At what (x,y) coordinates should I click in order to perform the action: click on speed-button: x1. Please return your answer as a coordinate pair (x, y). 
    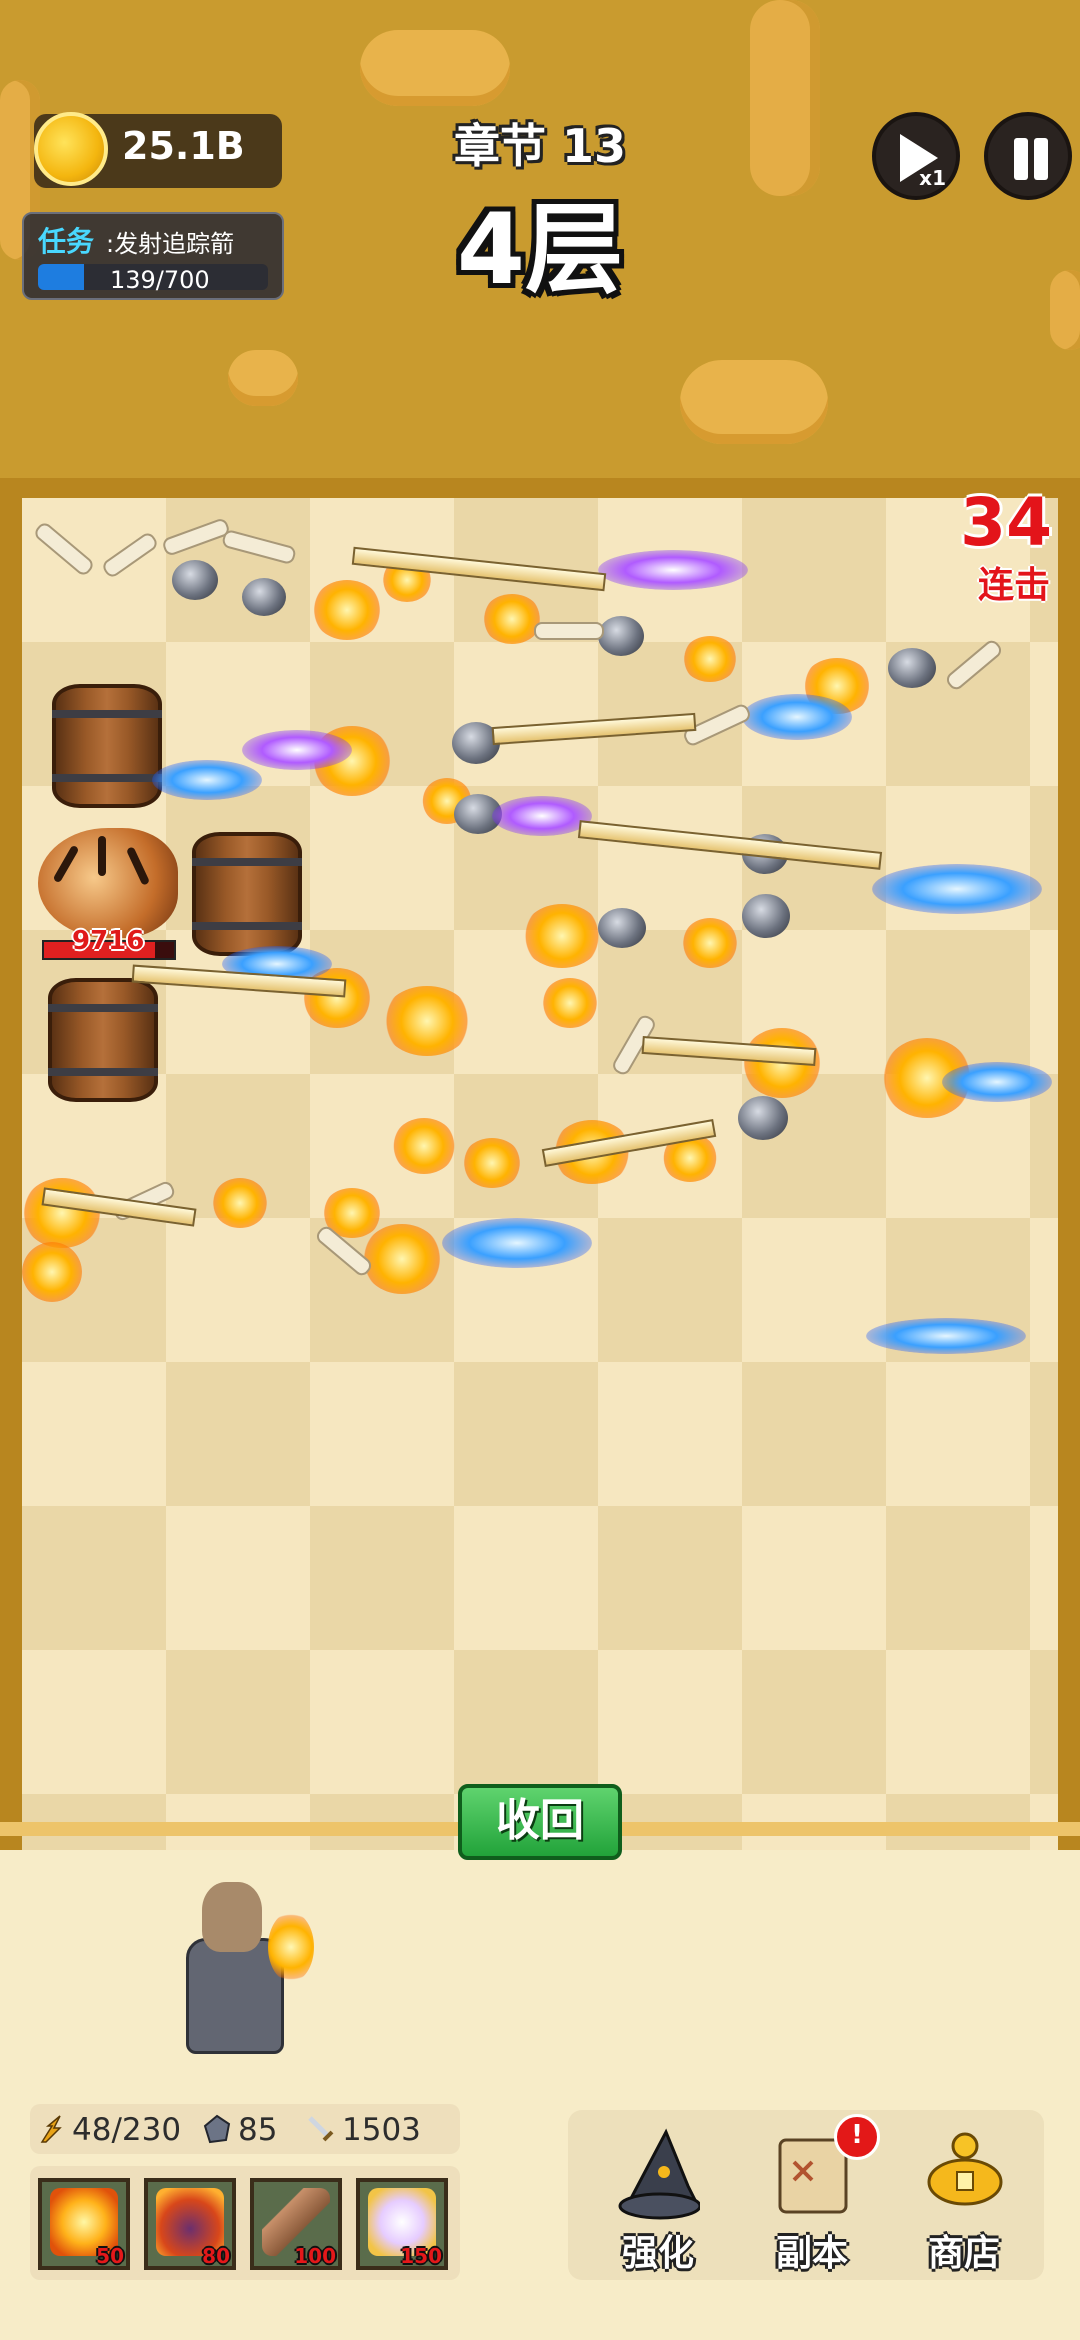
    Looking at the image, I should click on (916, 156).